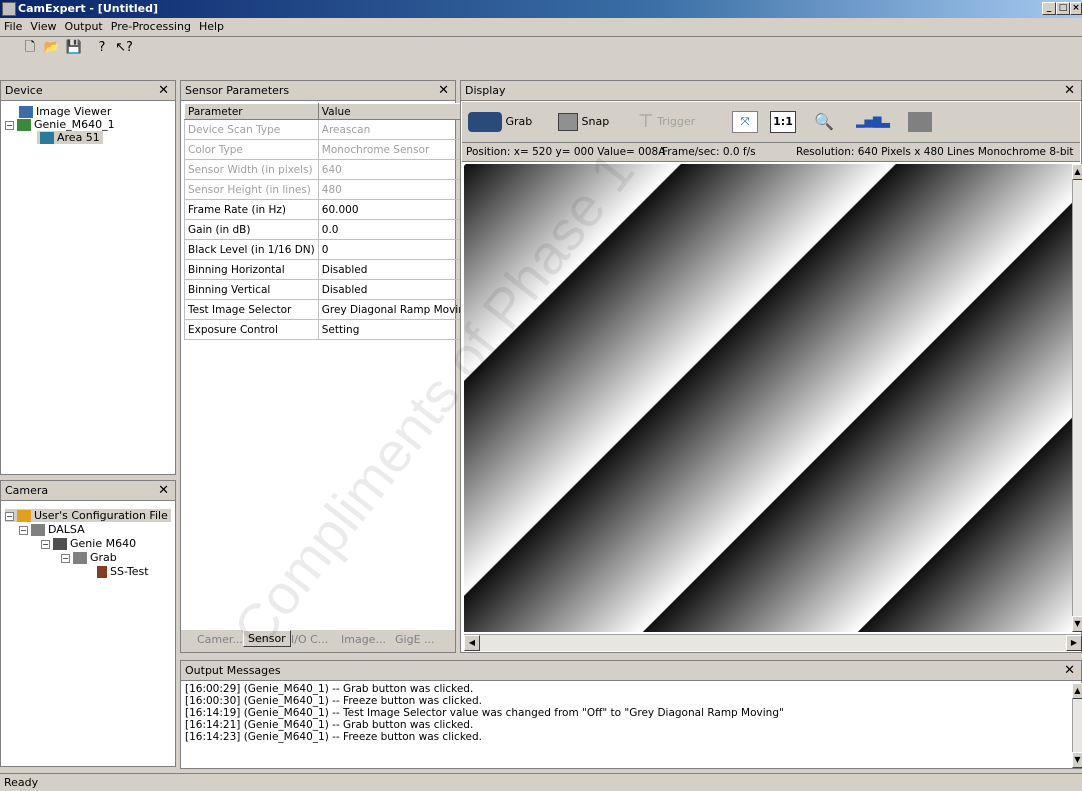 This screenshot has width=1082, height=791. What do you see at coordinates (102, 48) in the screenshot?
I see `help-icon: ?` at bounding box center [102, 48].